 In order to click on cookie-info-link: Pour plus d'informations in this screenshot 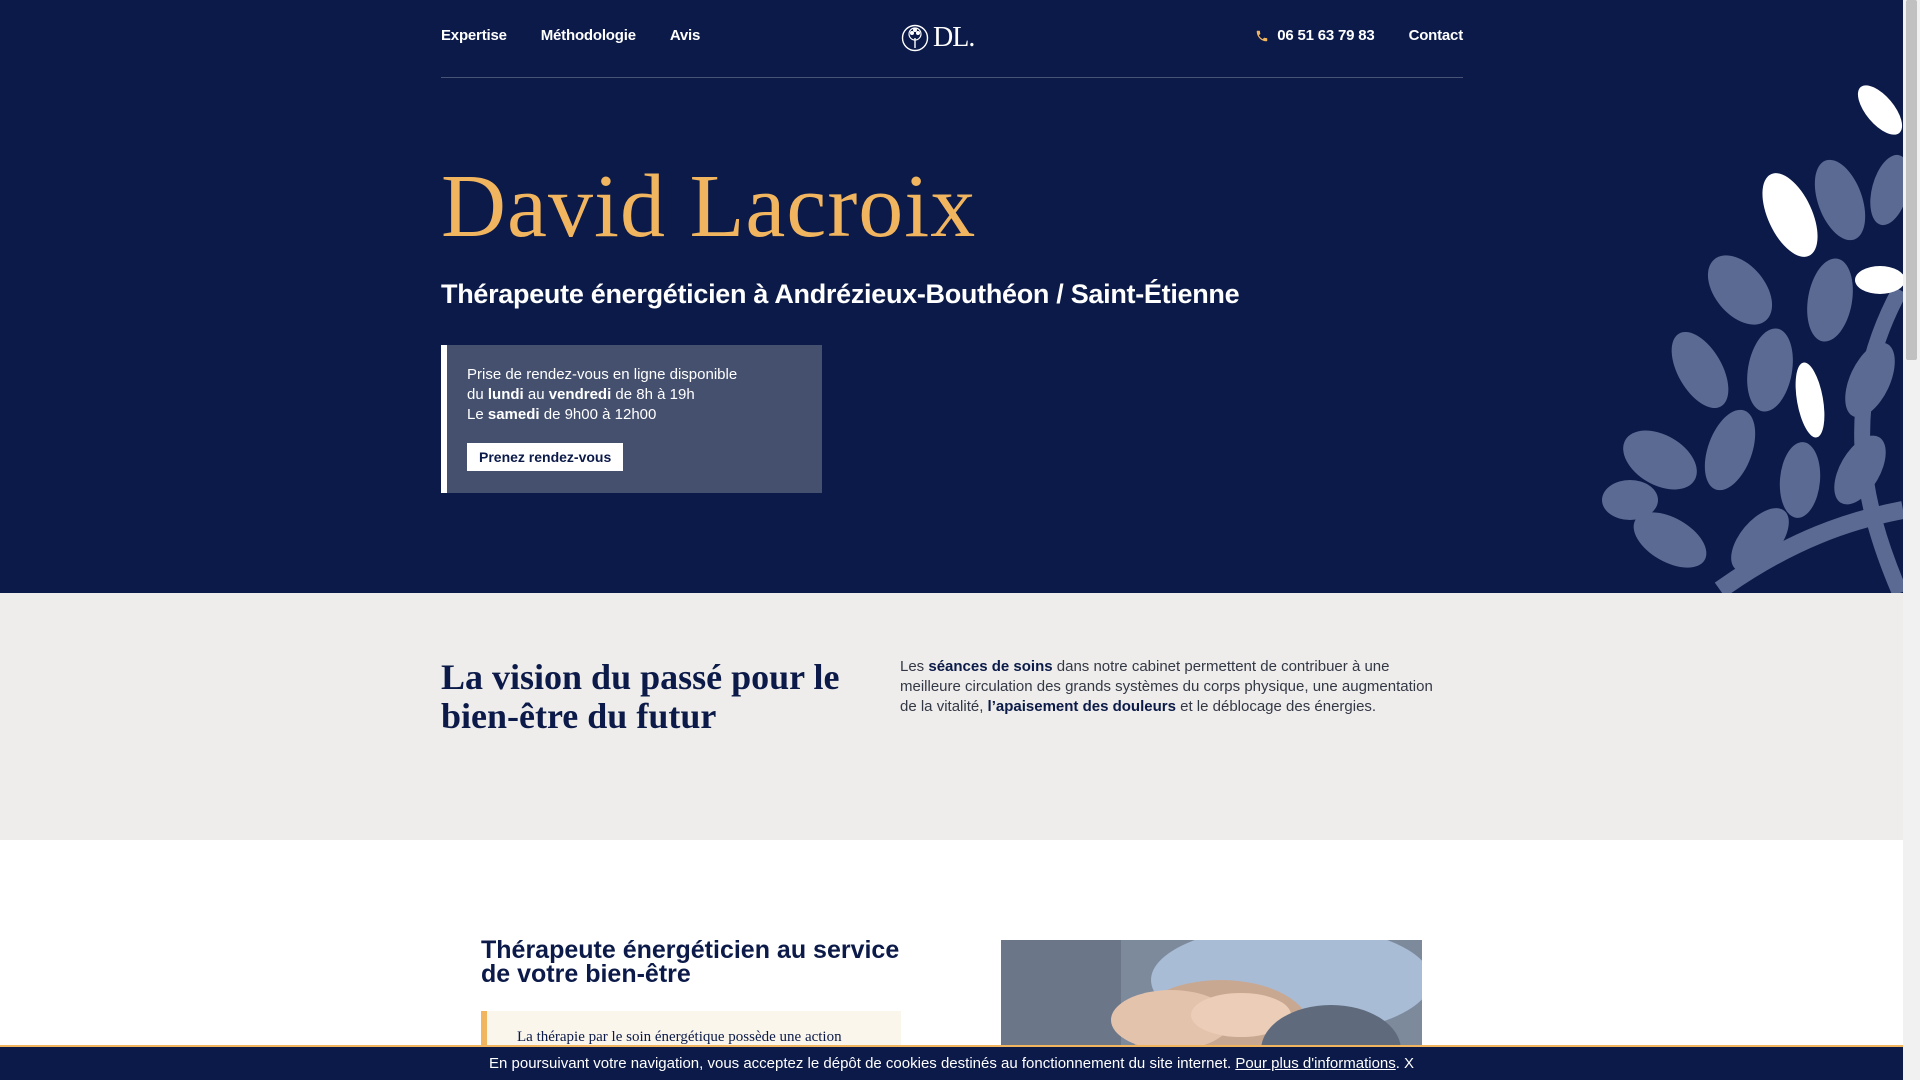, I will do `click(1315, 1063)`.